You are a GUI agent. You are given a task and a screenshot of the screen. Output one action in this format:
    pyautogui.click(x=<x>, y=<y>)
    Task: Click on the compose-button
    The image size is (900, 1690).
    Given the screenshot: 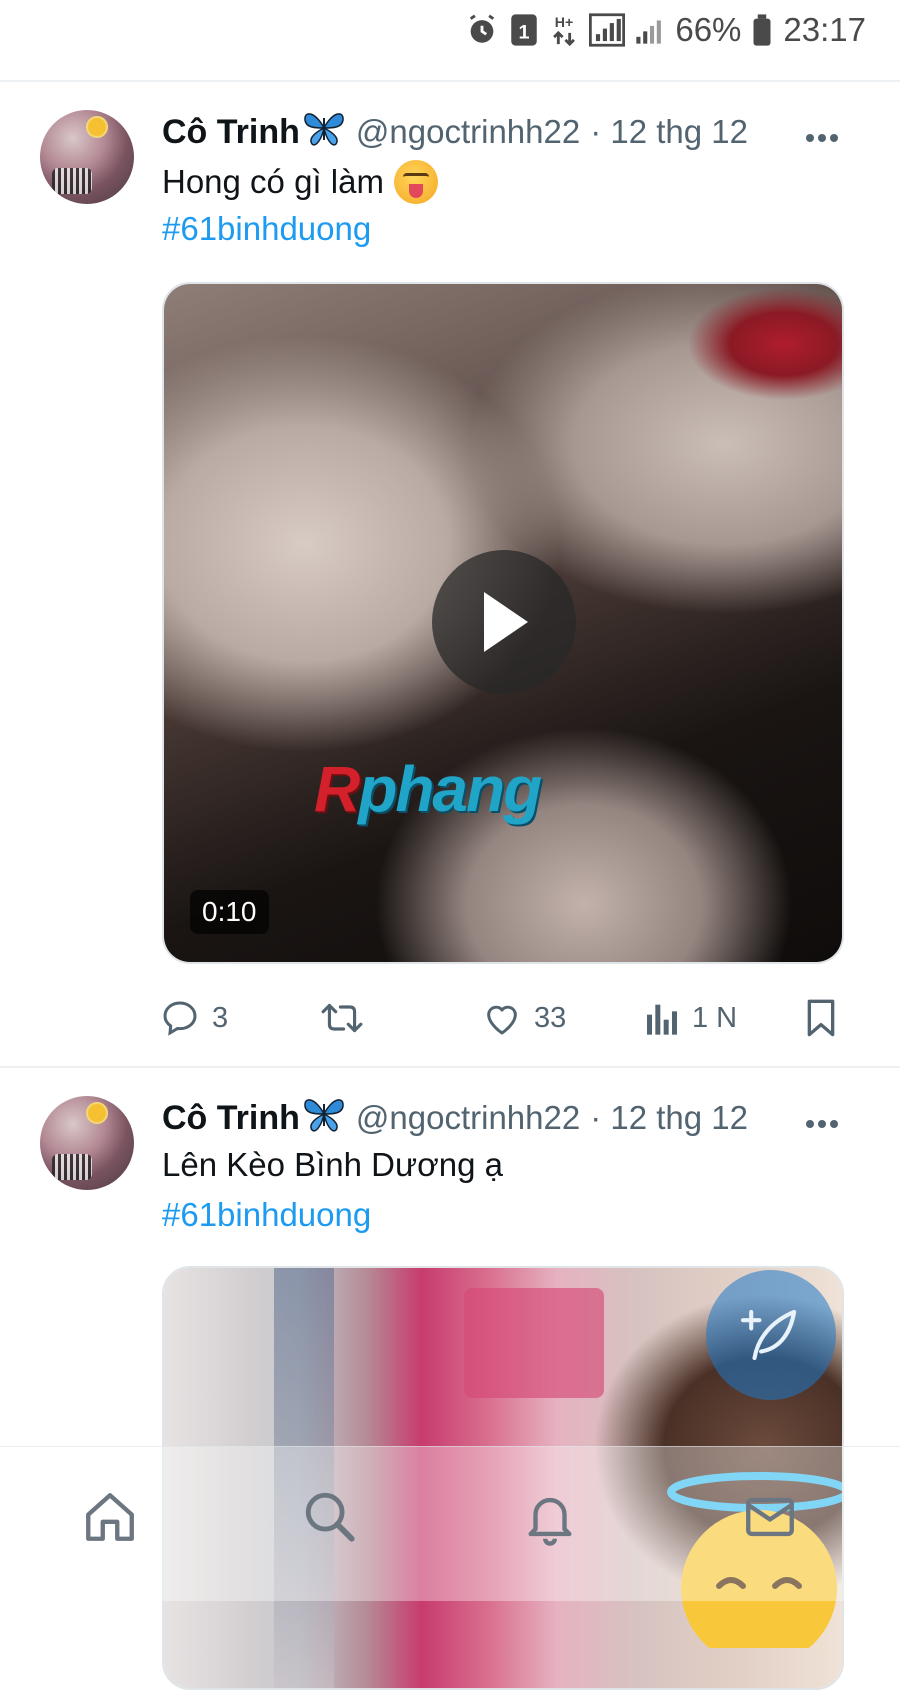 What is the action you would take?
    pyautogui.click(x=771, y=1335)
    